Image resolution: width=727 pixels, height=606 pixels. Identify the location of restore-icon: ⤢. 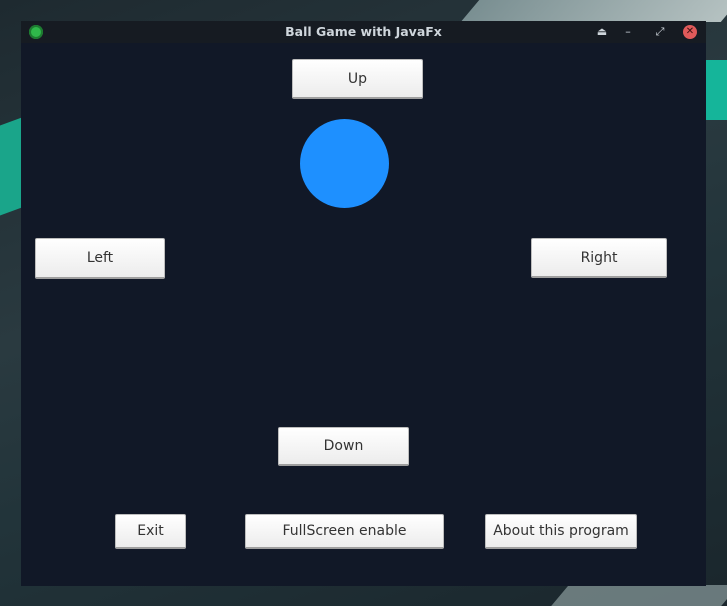
(660, 32).